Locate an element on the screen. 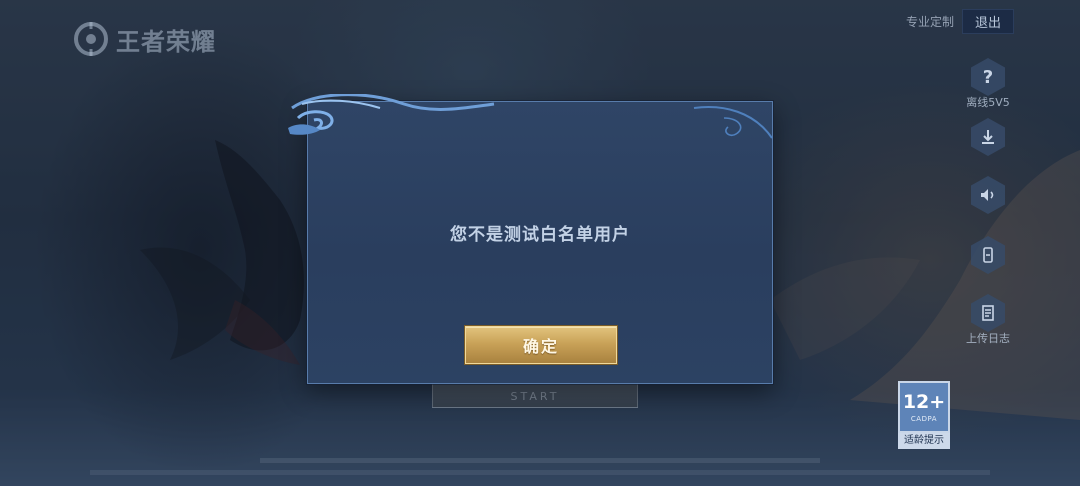 The width and height of the screenshot is (1080, 486). dialog-message: 您不是测试白名单用户 is located at coordinates (540, 235).